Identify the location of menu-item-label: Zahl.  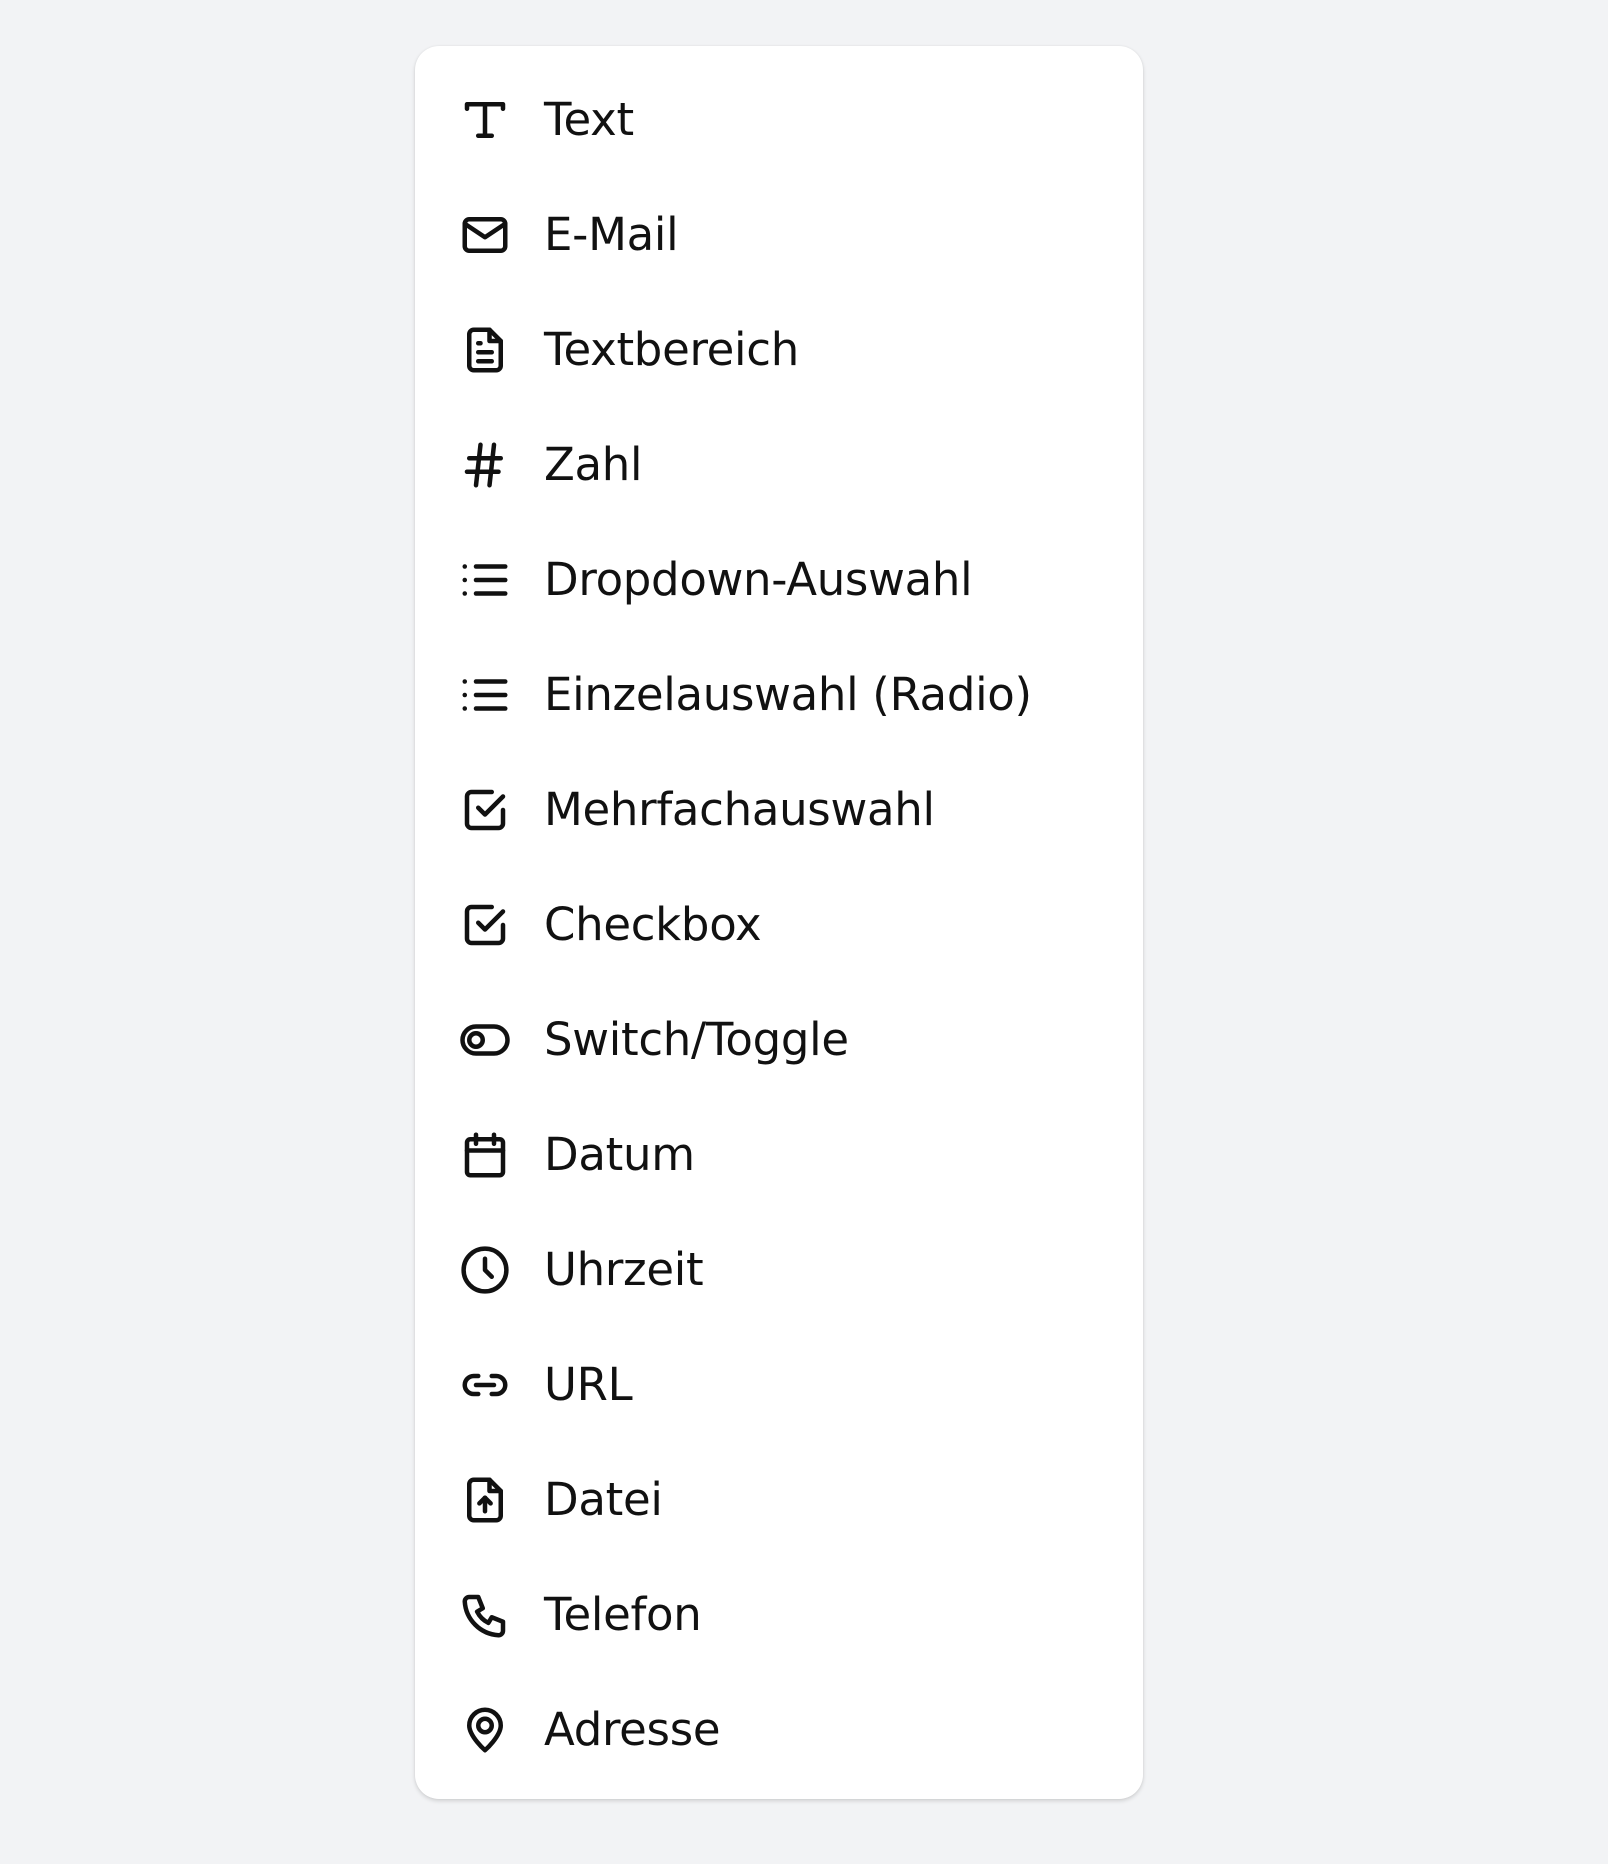
(593, 464).